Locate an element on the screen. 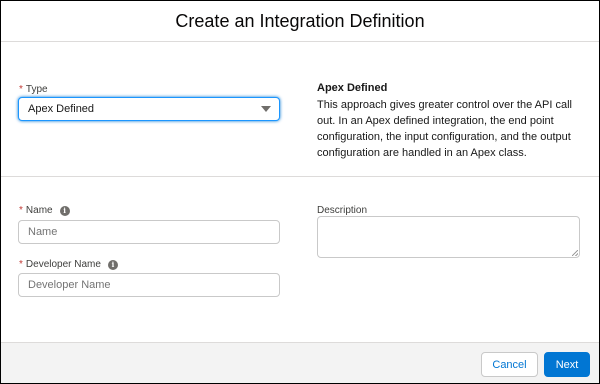  developer-name-label-text: Developer Name is located at coordinates (63, 264).